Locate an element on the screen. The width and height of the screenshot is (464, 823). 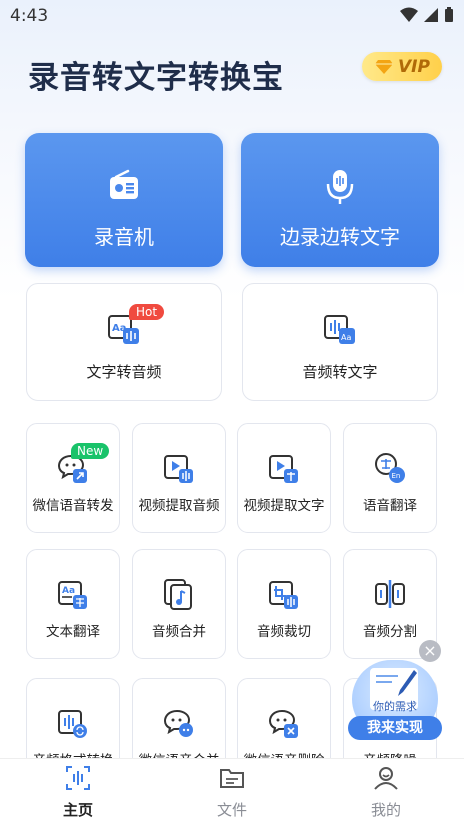
tool-label: 文本翻译 is located at coordinates (73, 632).